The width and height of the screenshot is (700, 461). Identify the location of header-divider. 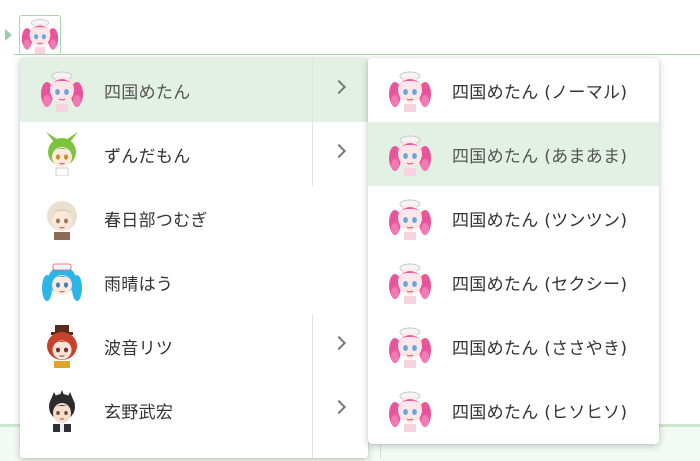
(357, 54).